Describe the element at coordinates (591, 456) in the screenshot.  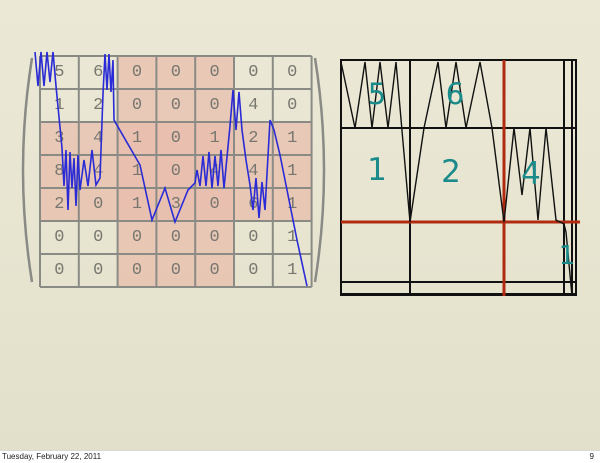
I see `page-number: 9` at that location.